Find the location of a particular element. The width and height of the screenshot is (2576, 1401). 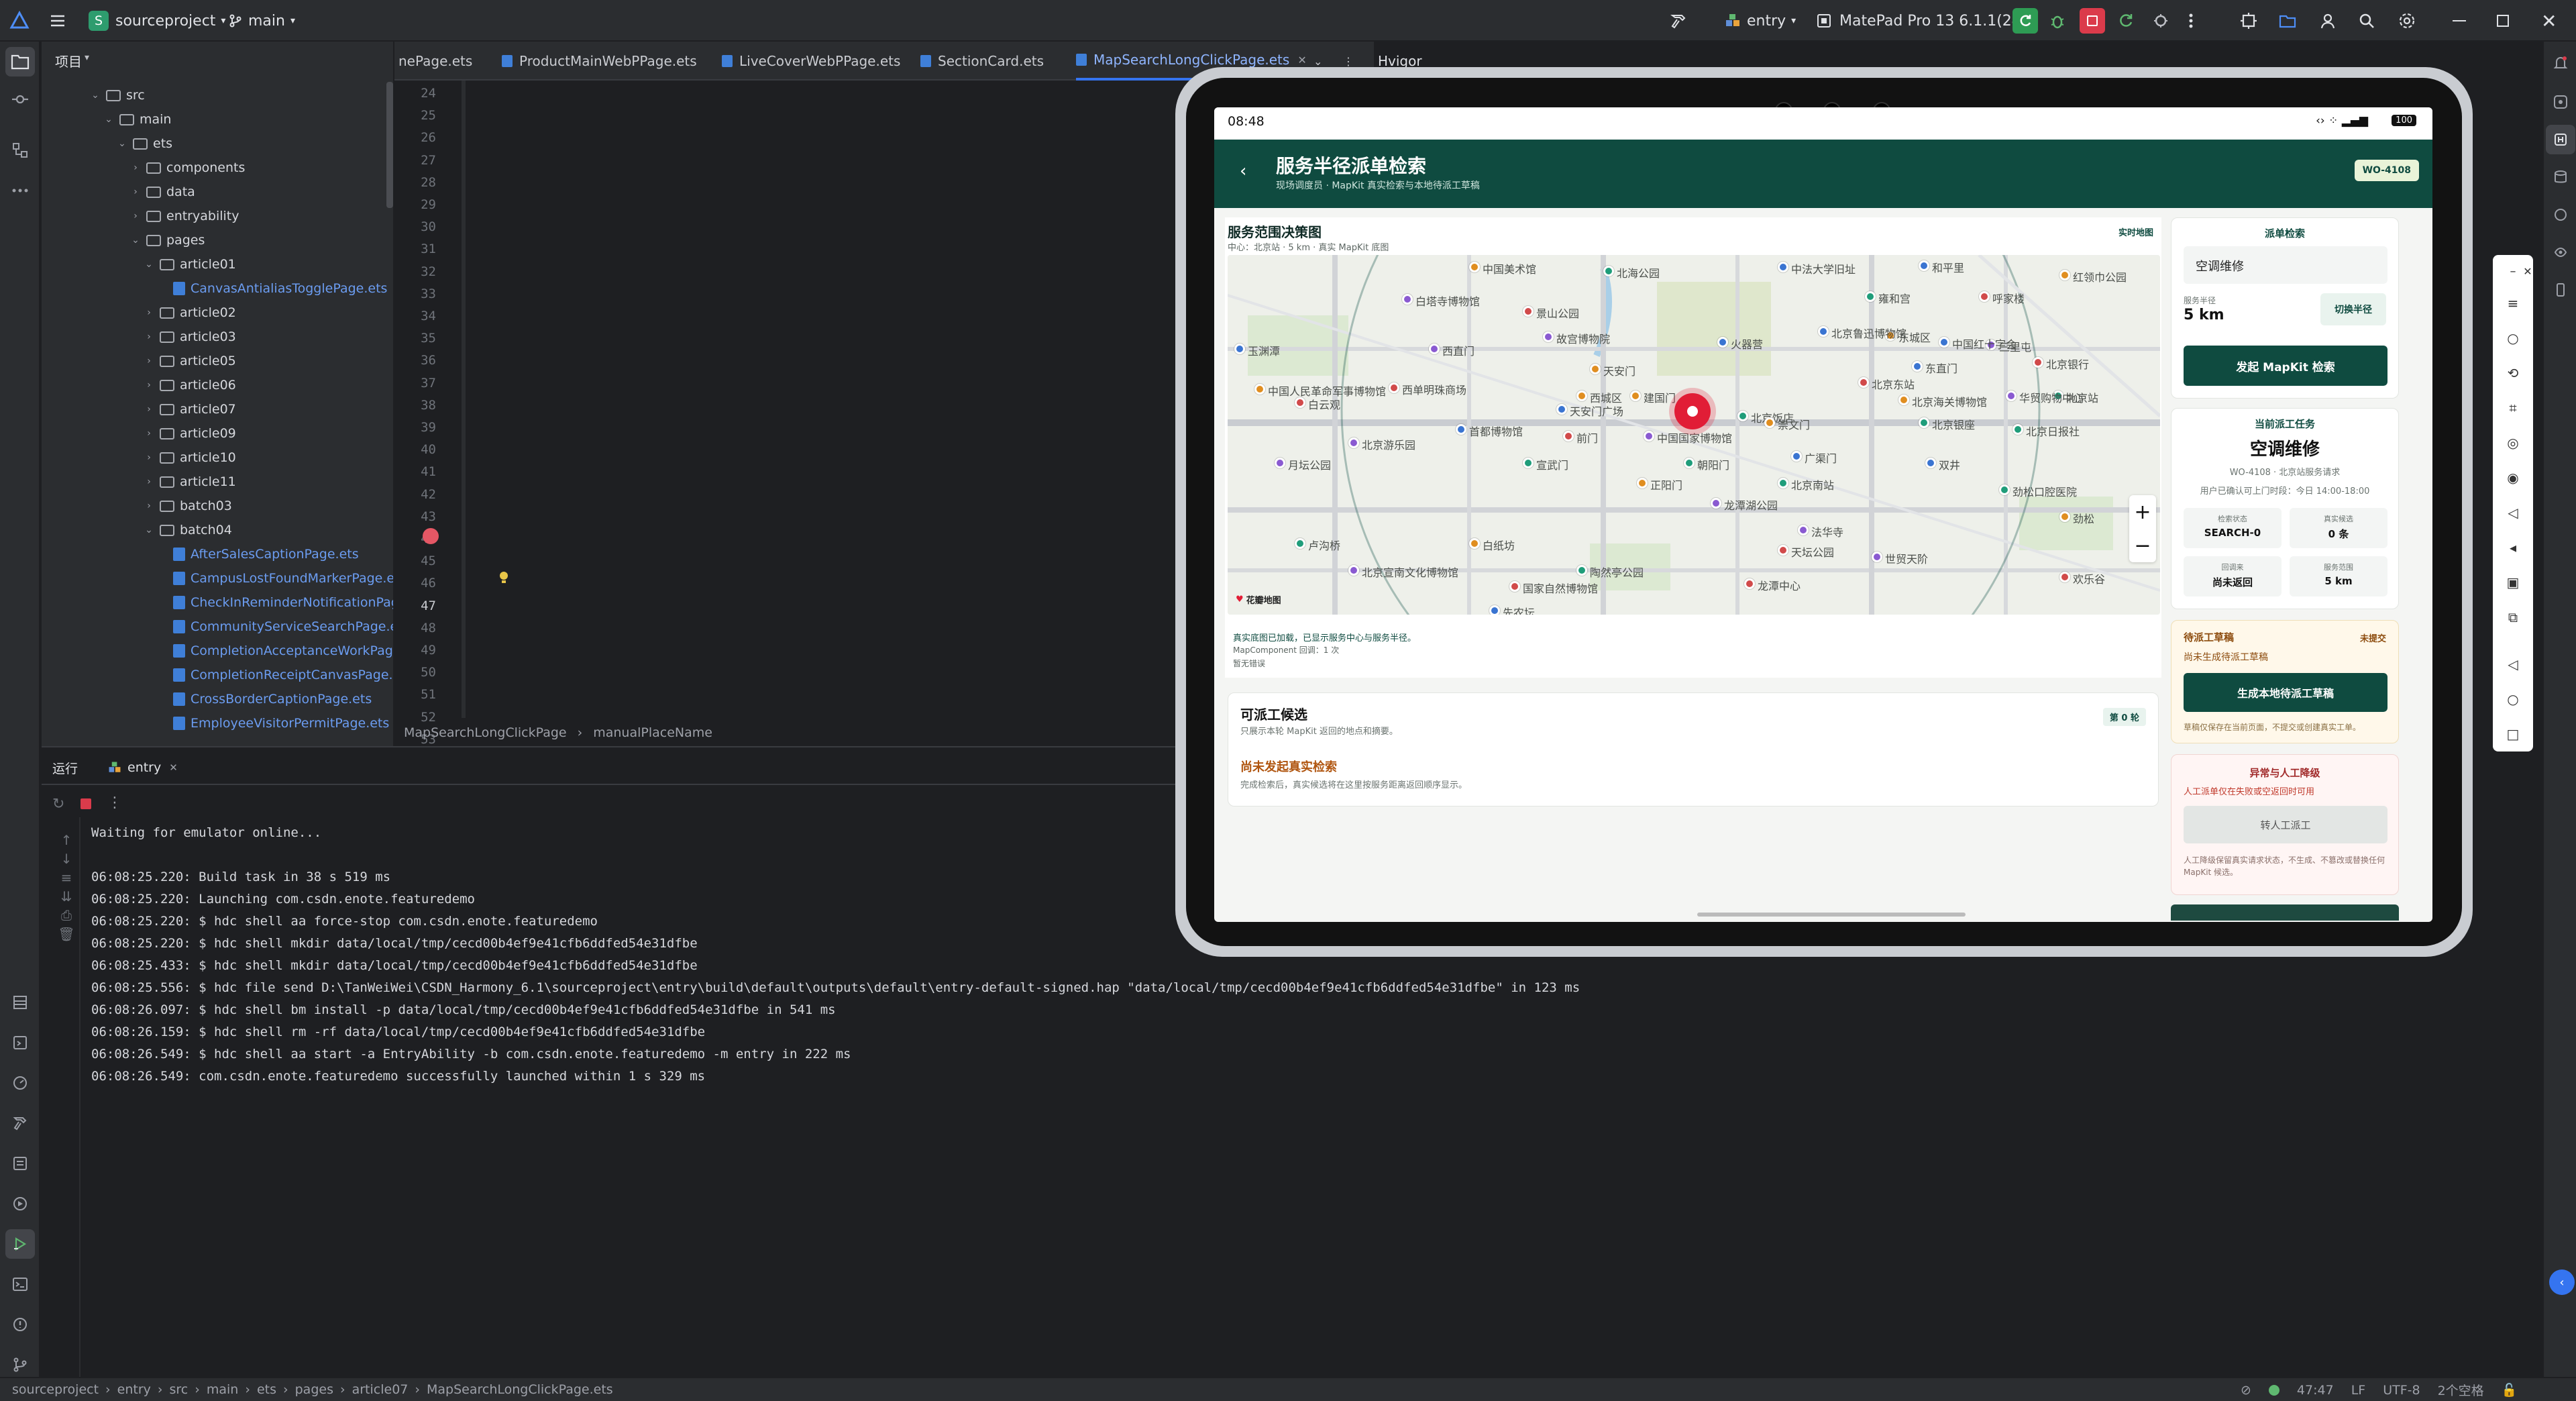

arrow-up-icon: ↑ is located at coordinates (66, 840).